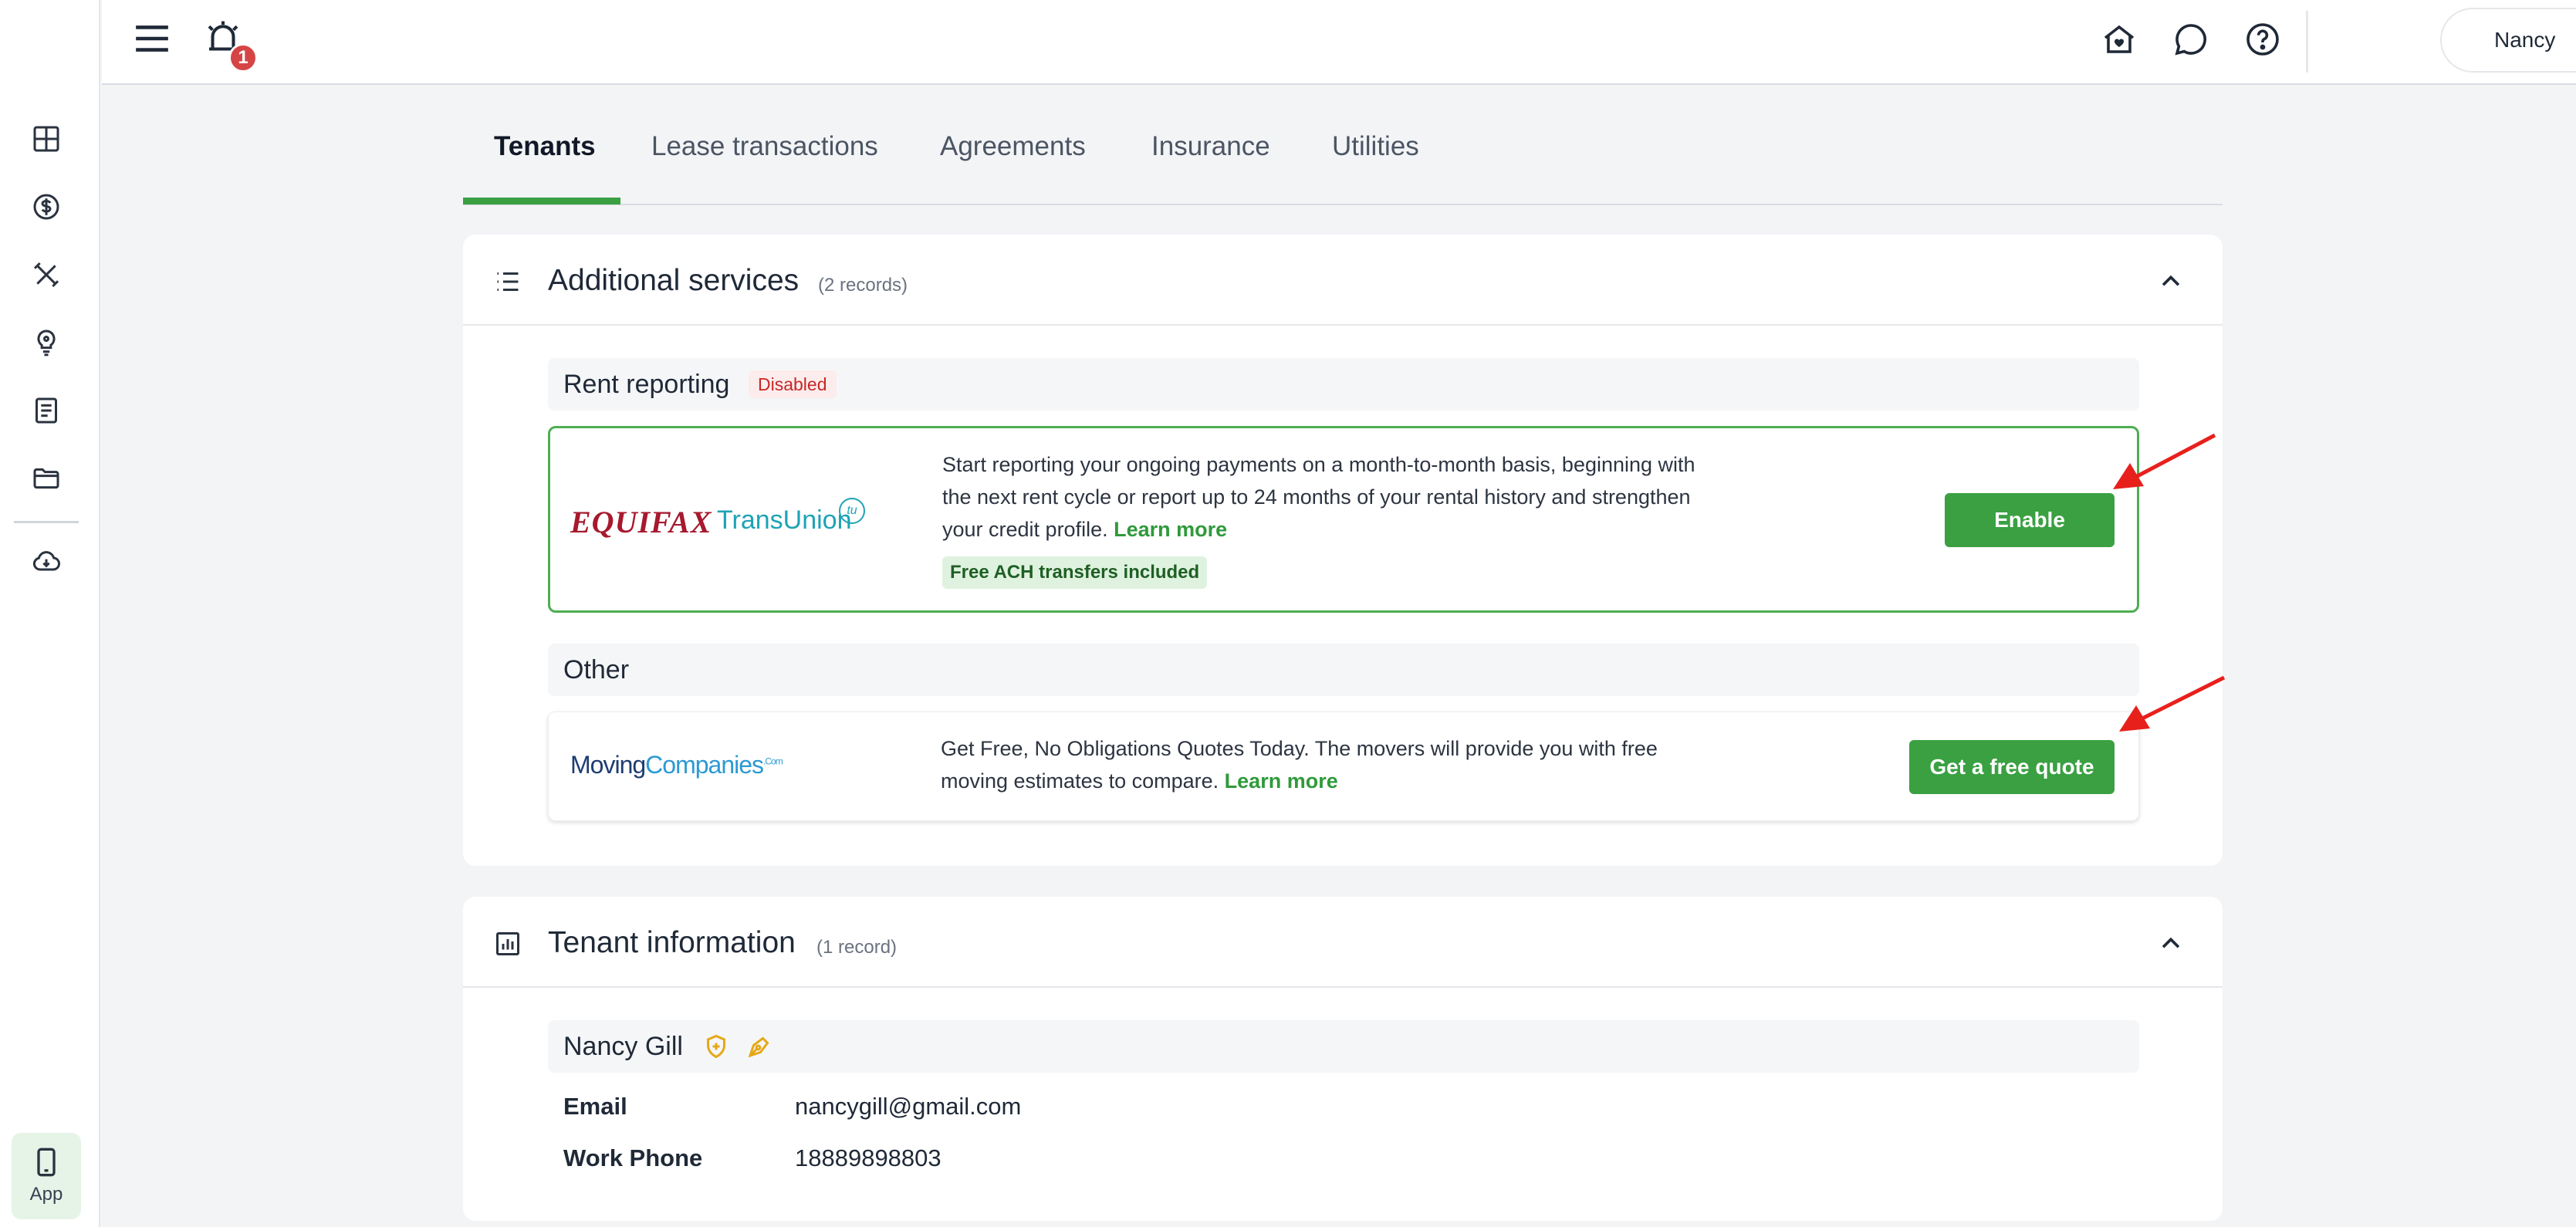 Image resolution: width=2576 pixels, height=1227 pixels. I want to click on tenant-information-count: (1 record), so click(857, 948).